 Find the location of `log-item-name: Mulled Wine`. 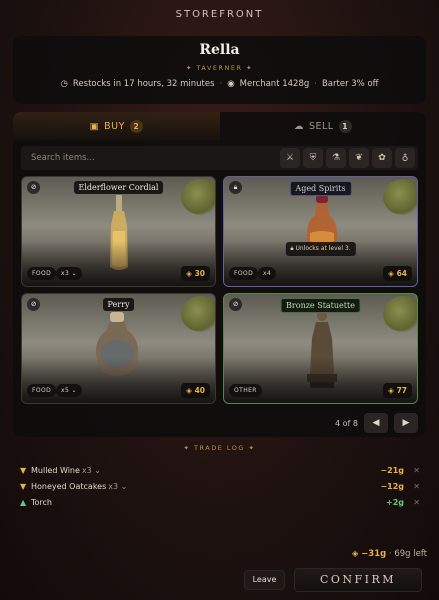

log-item-name: Mulled Wine is located at coordinates (55, 470).